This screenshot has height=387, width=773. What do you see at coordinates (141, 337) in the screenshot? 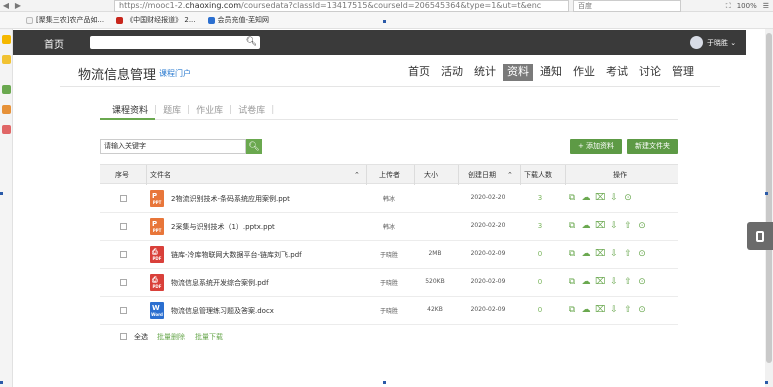
I see `select-all-label: 全选` at bounding box center [141, 337].